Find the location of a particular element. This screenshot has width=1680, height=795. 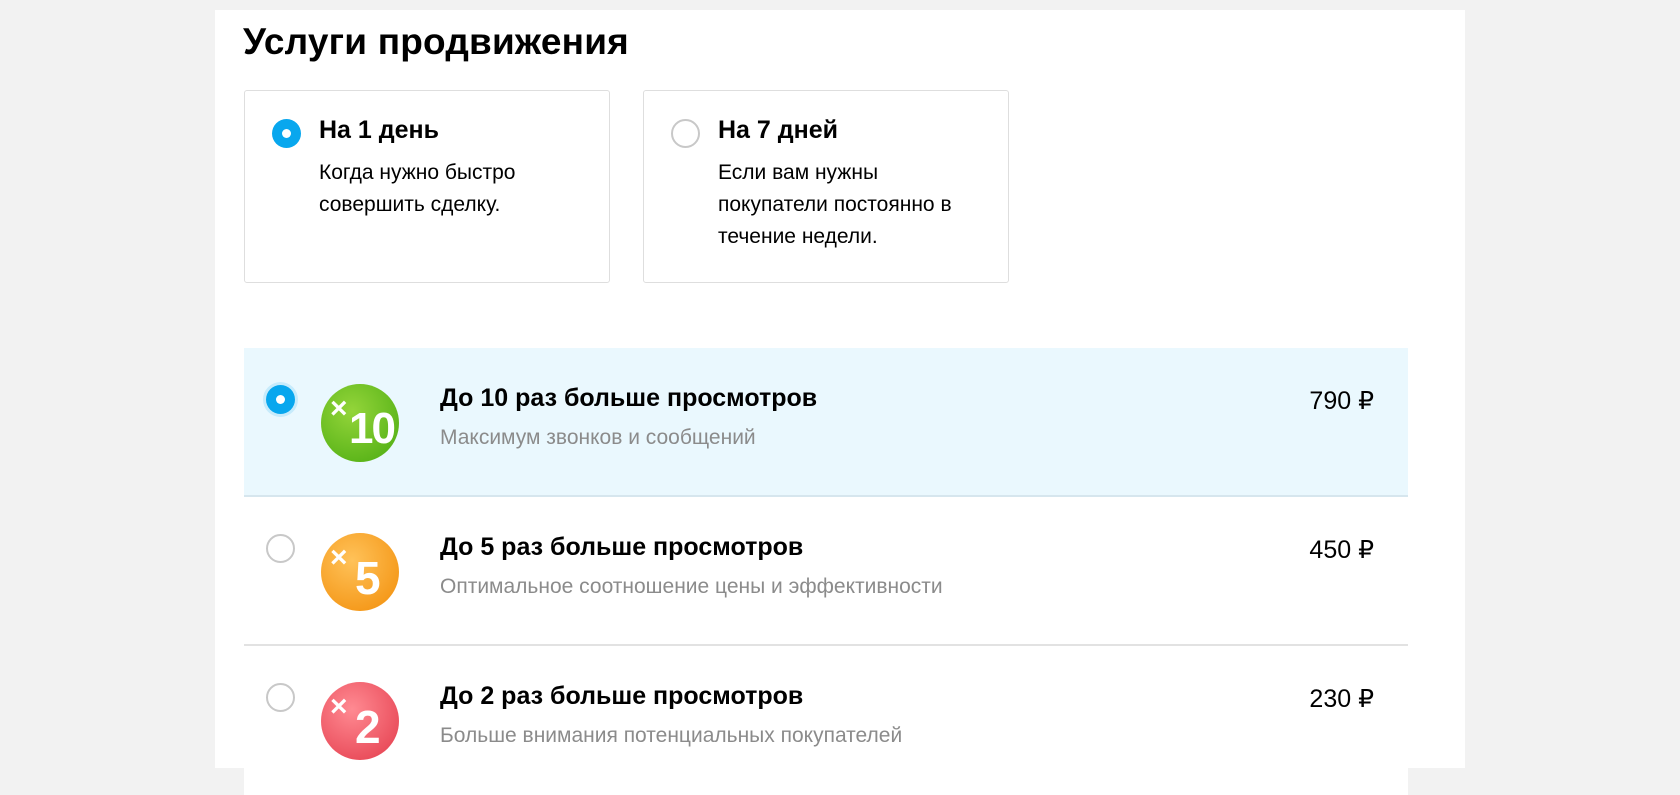

x2-badge-icon: × 2 is located at coordinates (360, 721).